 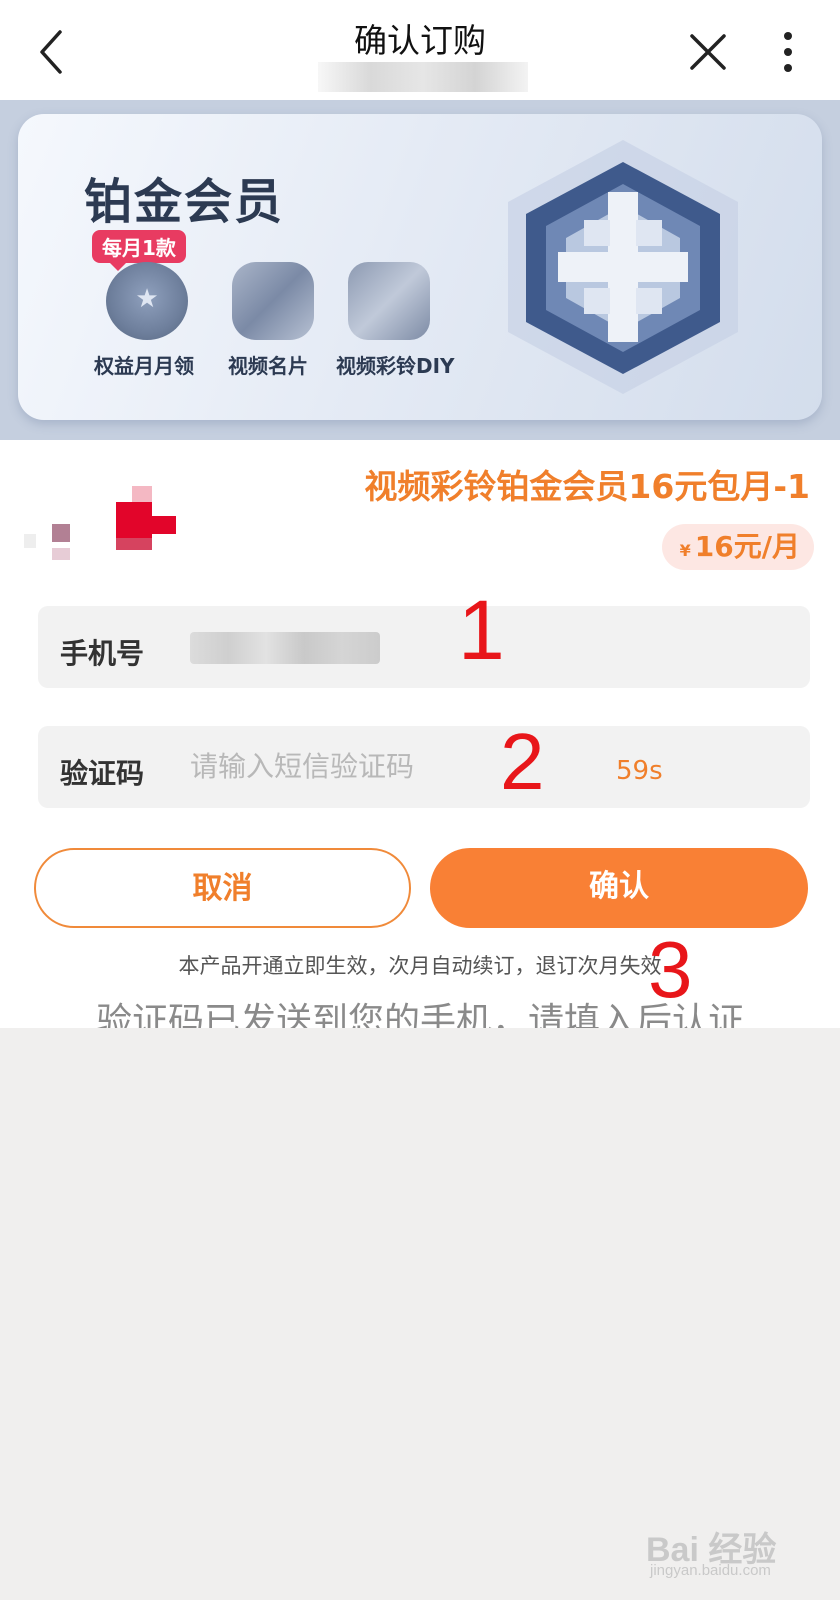 I want to click on video-ringtone-icon, so click(x=389, y=301).